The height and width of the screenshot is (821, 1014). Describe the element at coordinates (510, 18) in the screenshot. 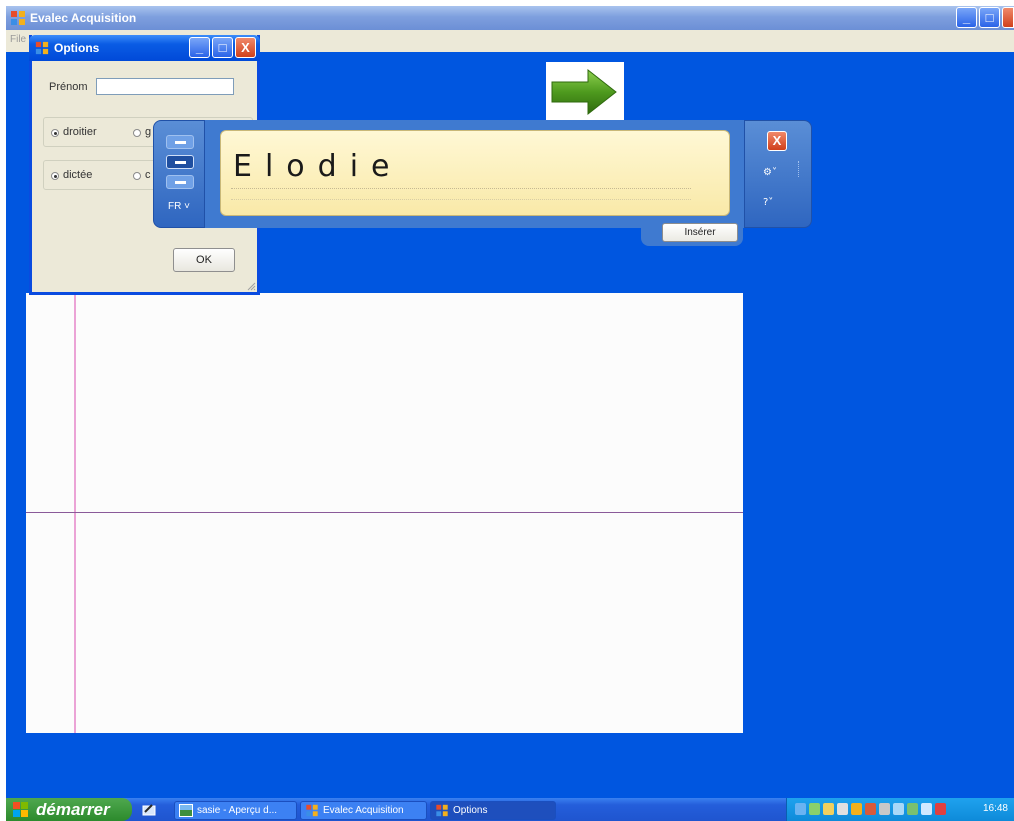

I see `main-titlebar: Evalec Acquisition _ □` at that location.